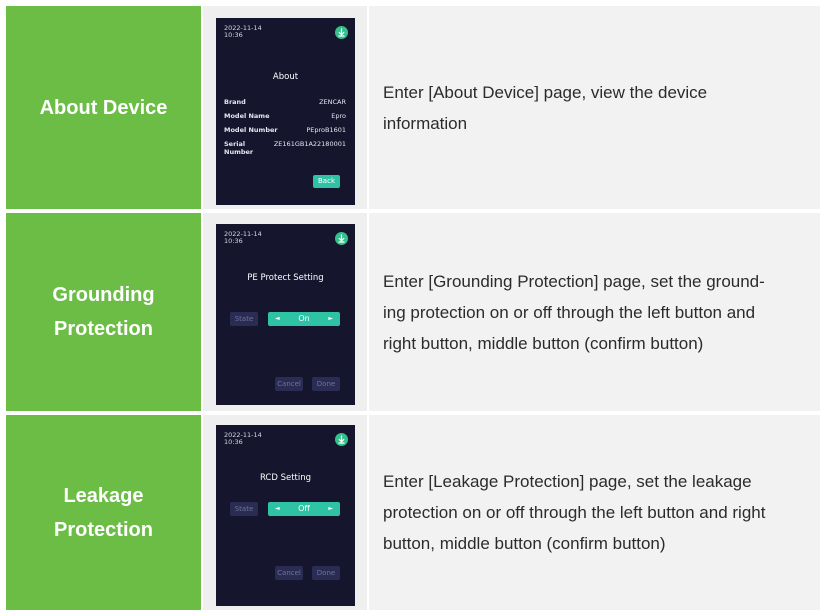 This screenshot has height=610, width=820. I want to click on description-line: information, so click(425, 123).